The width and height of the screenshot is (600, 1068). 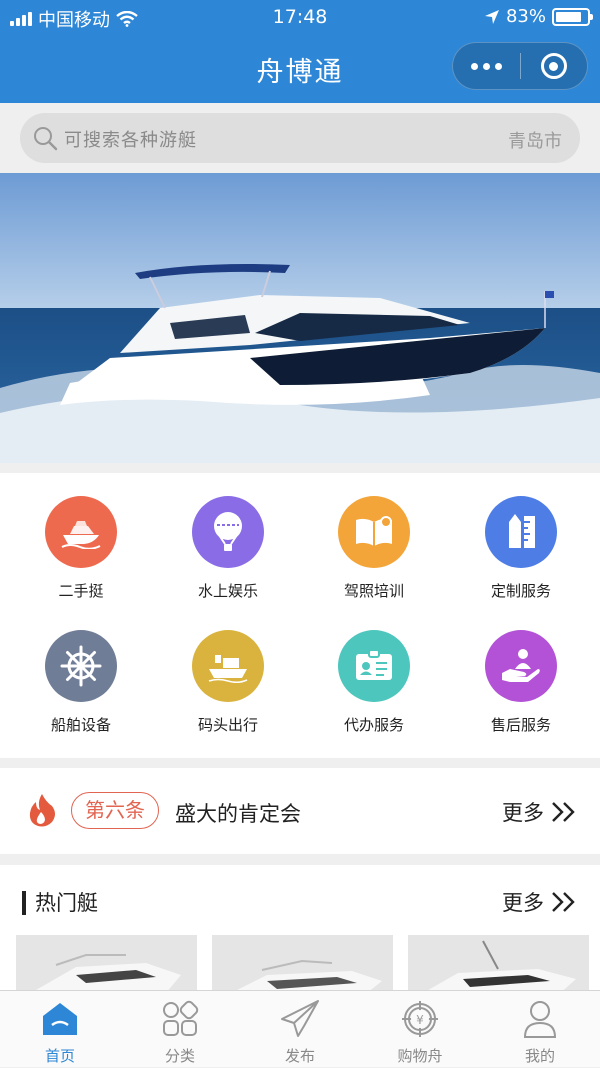 I want to click on search-section: 可搜索各种游艇 青岛市, so click(x=300, y=138).